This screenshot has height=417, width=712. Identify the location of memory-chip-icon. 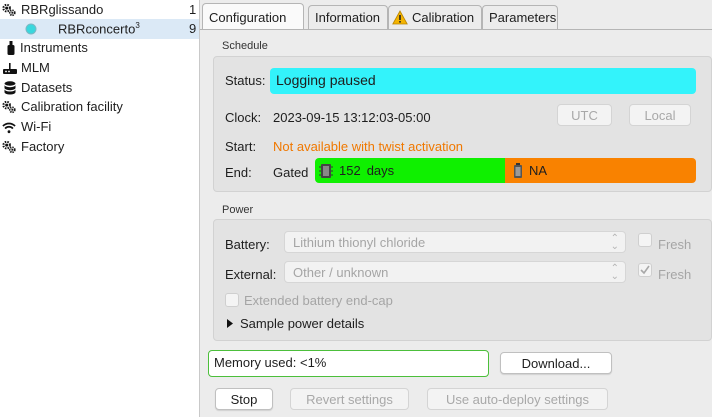
(326, 171).